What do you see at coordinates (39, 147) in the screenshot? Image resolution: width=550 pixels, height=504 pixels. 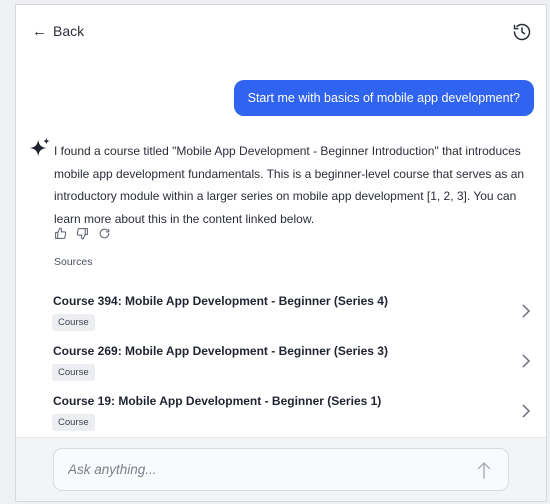 I see `sparkle-icon` at bounding box center [39, 147].